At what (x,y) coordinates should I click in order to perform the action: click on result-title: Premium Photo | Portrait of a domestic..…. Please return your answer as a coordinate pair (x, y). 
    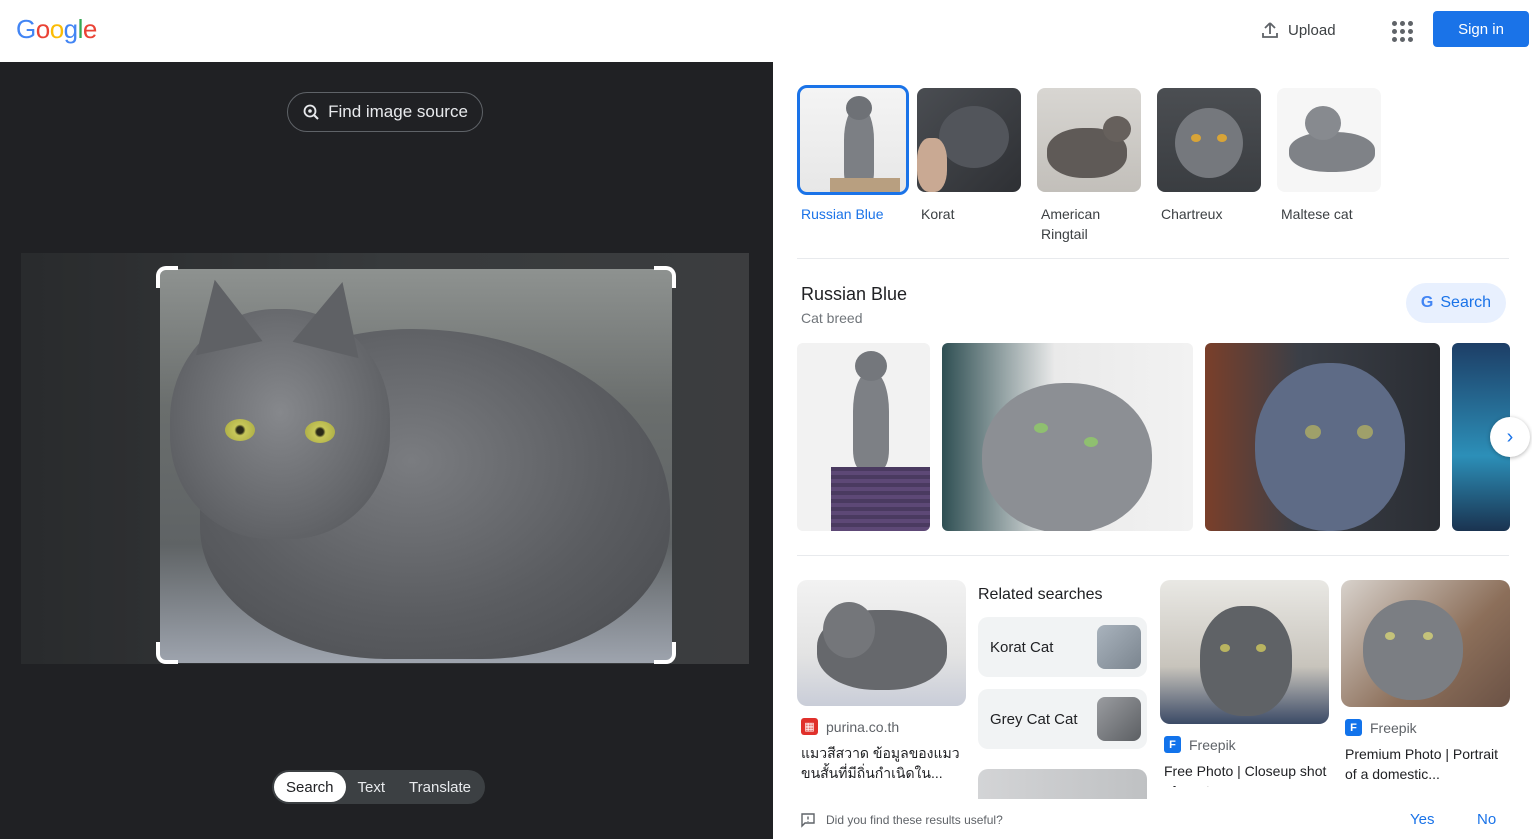
    Looking at the image, I should click on (1425, 764).